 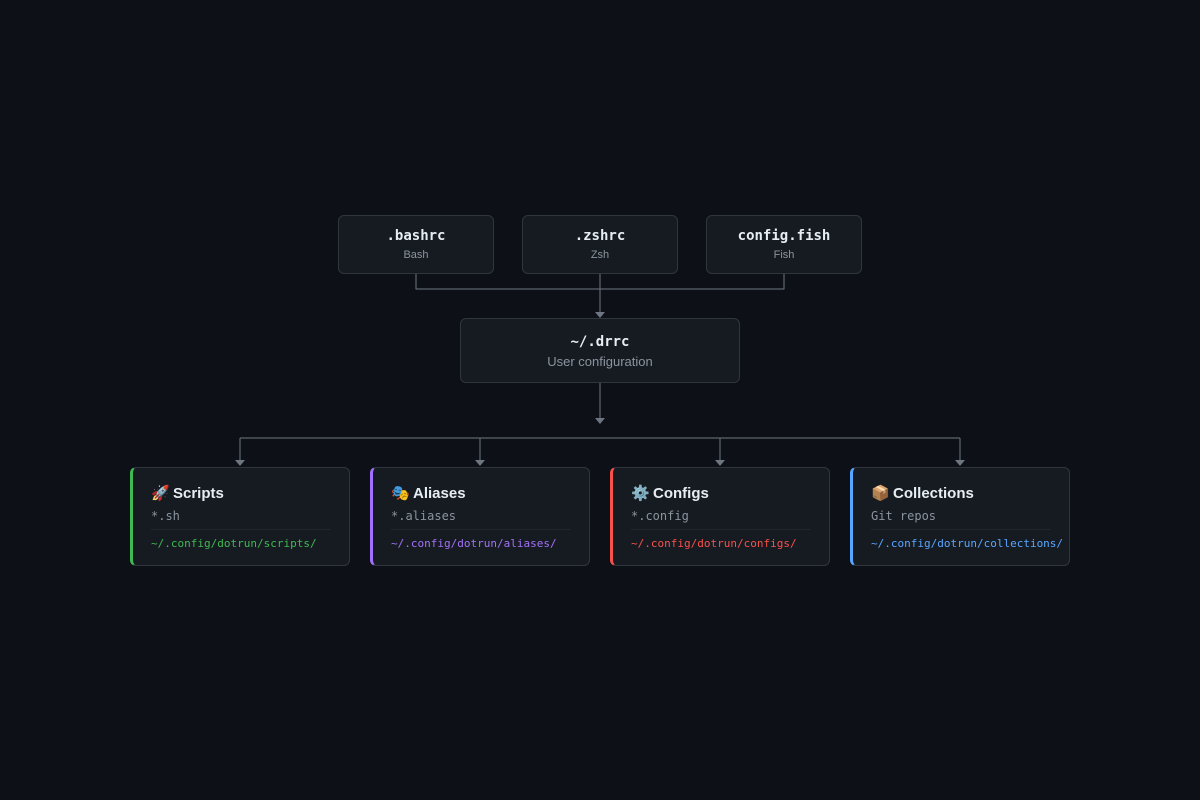 I want to click on card-name: Configs, so click(x=681, y=493).